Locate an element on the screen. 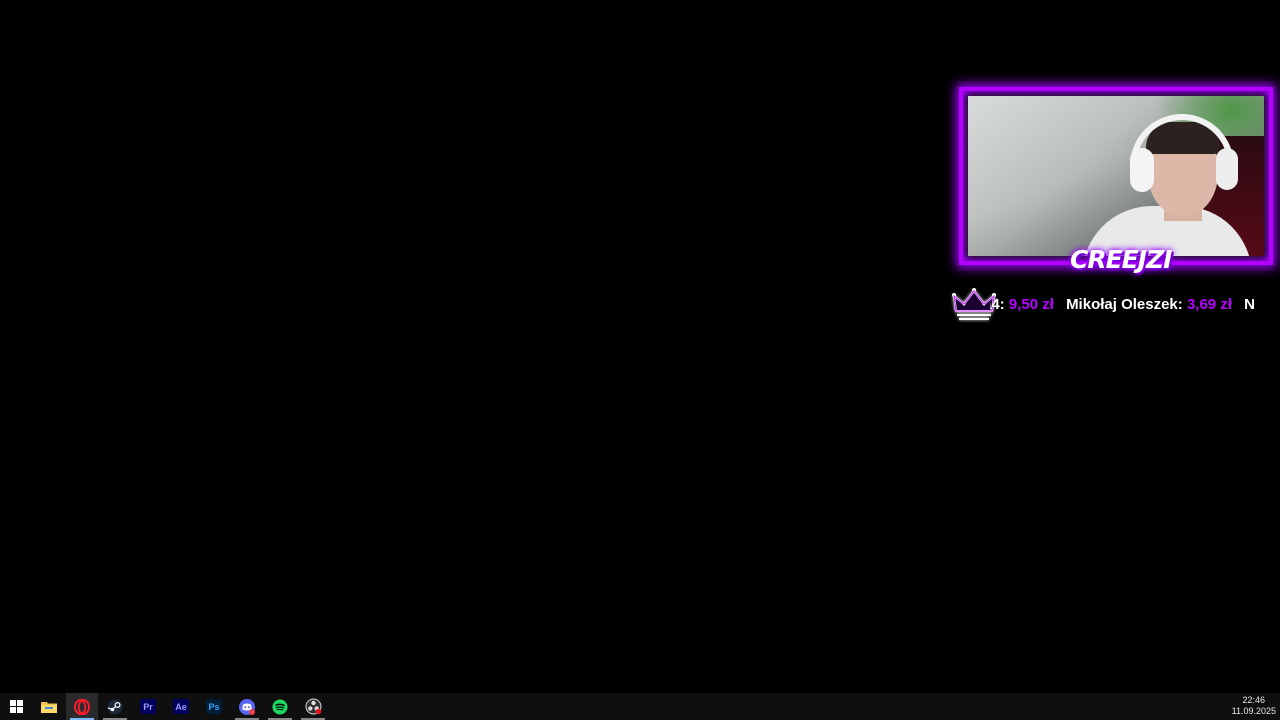  spotify-icon is located at coordinates (280, 706).